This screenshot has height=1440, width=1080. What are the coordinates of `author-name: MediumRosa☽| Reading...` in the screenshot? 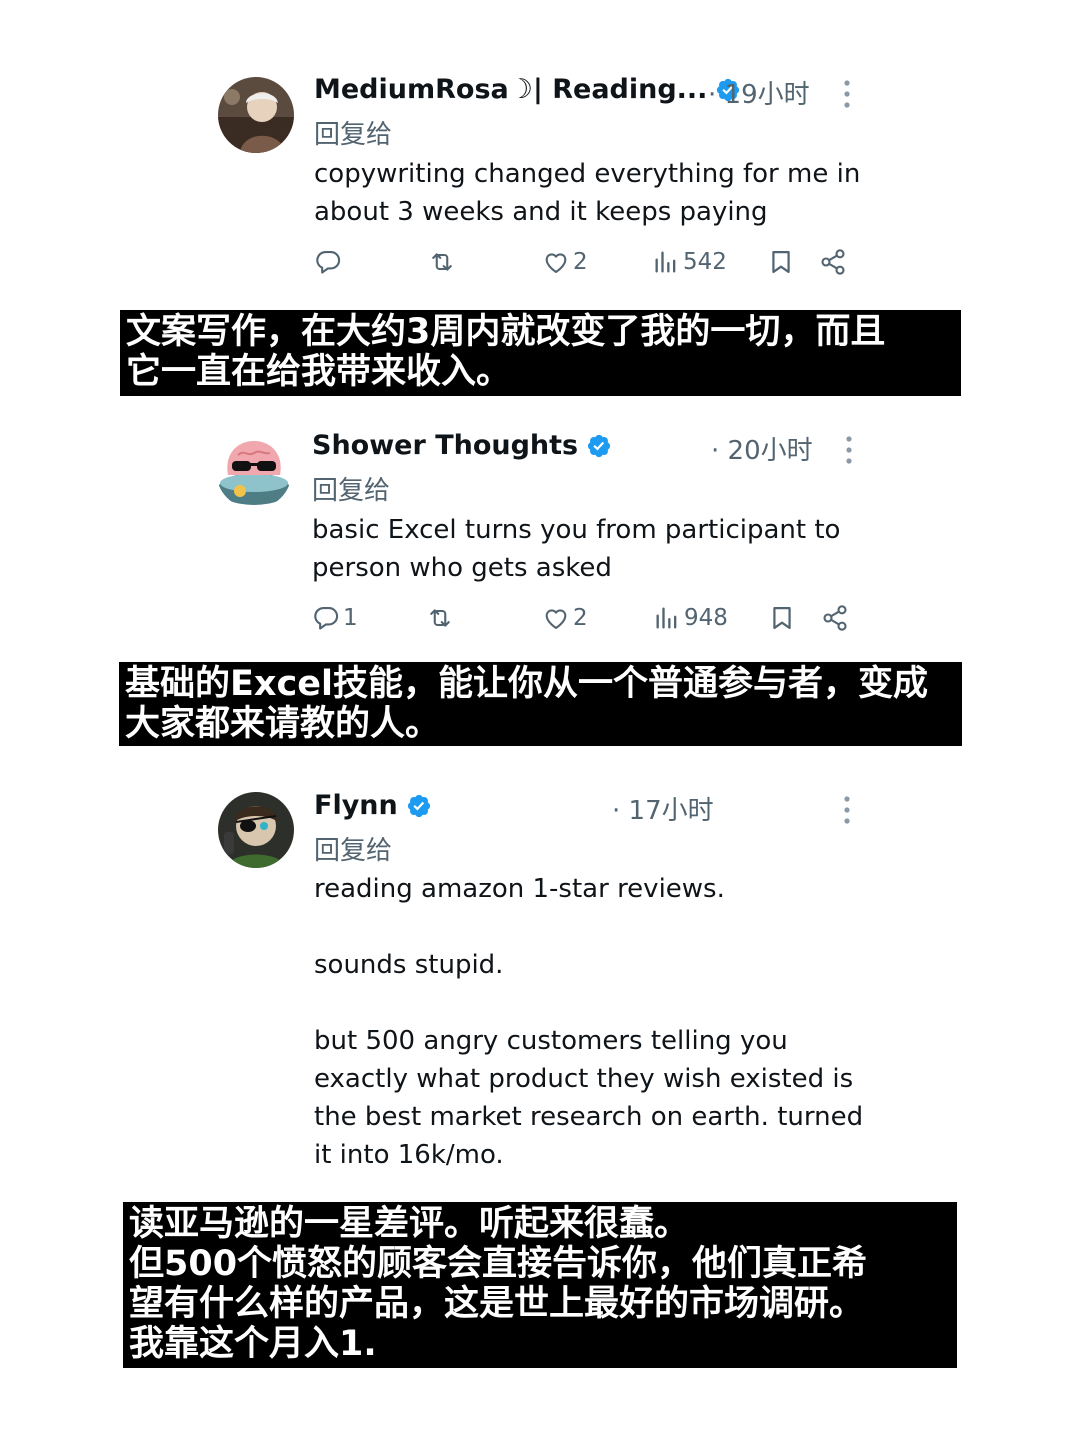 It's located at (510, 89).